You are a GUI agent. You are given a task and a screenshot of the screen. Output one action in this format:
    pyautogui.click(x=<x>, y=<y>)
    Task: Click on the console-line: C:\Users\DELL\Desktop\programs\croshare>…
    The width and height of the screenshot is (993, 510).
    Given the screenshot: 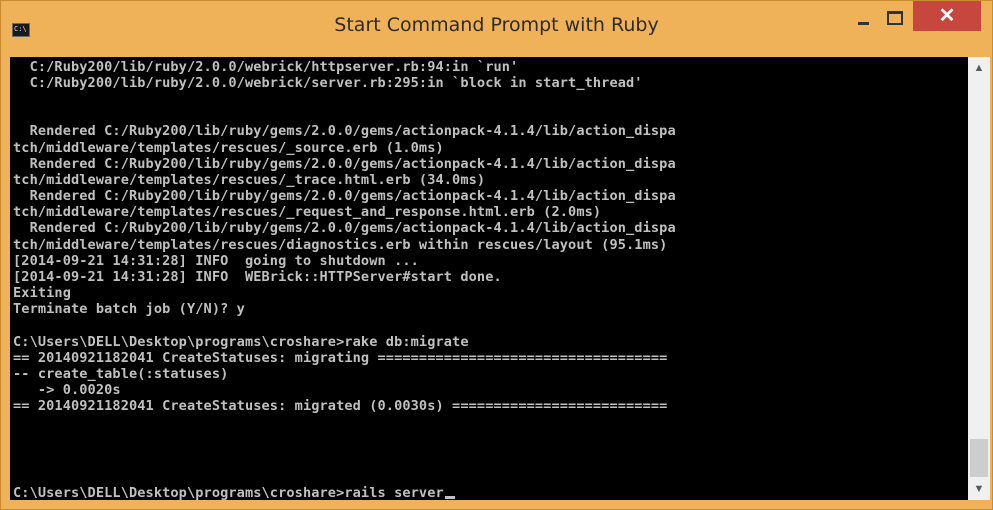 What is the action you would take?
    pyautogui.click(x=241, y=342)
    